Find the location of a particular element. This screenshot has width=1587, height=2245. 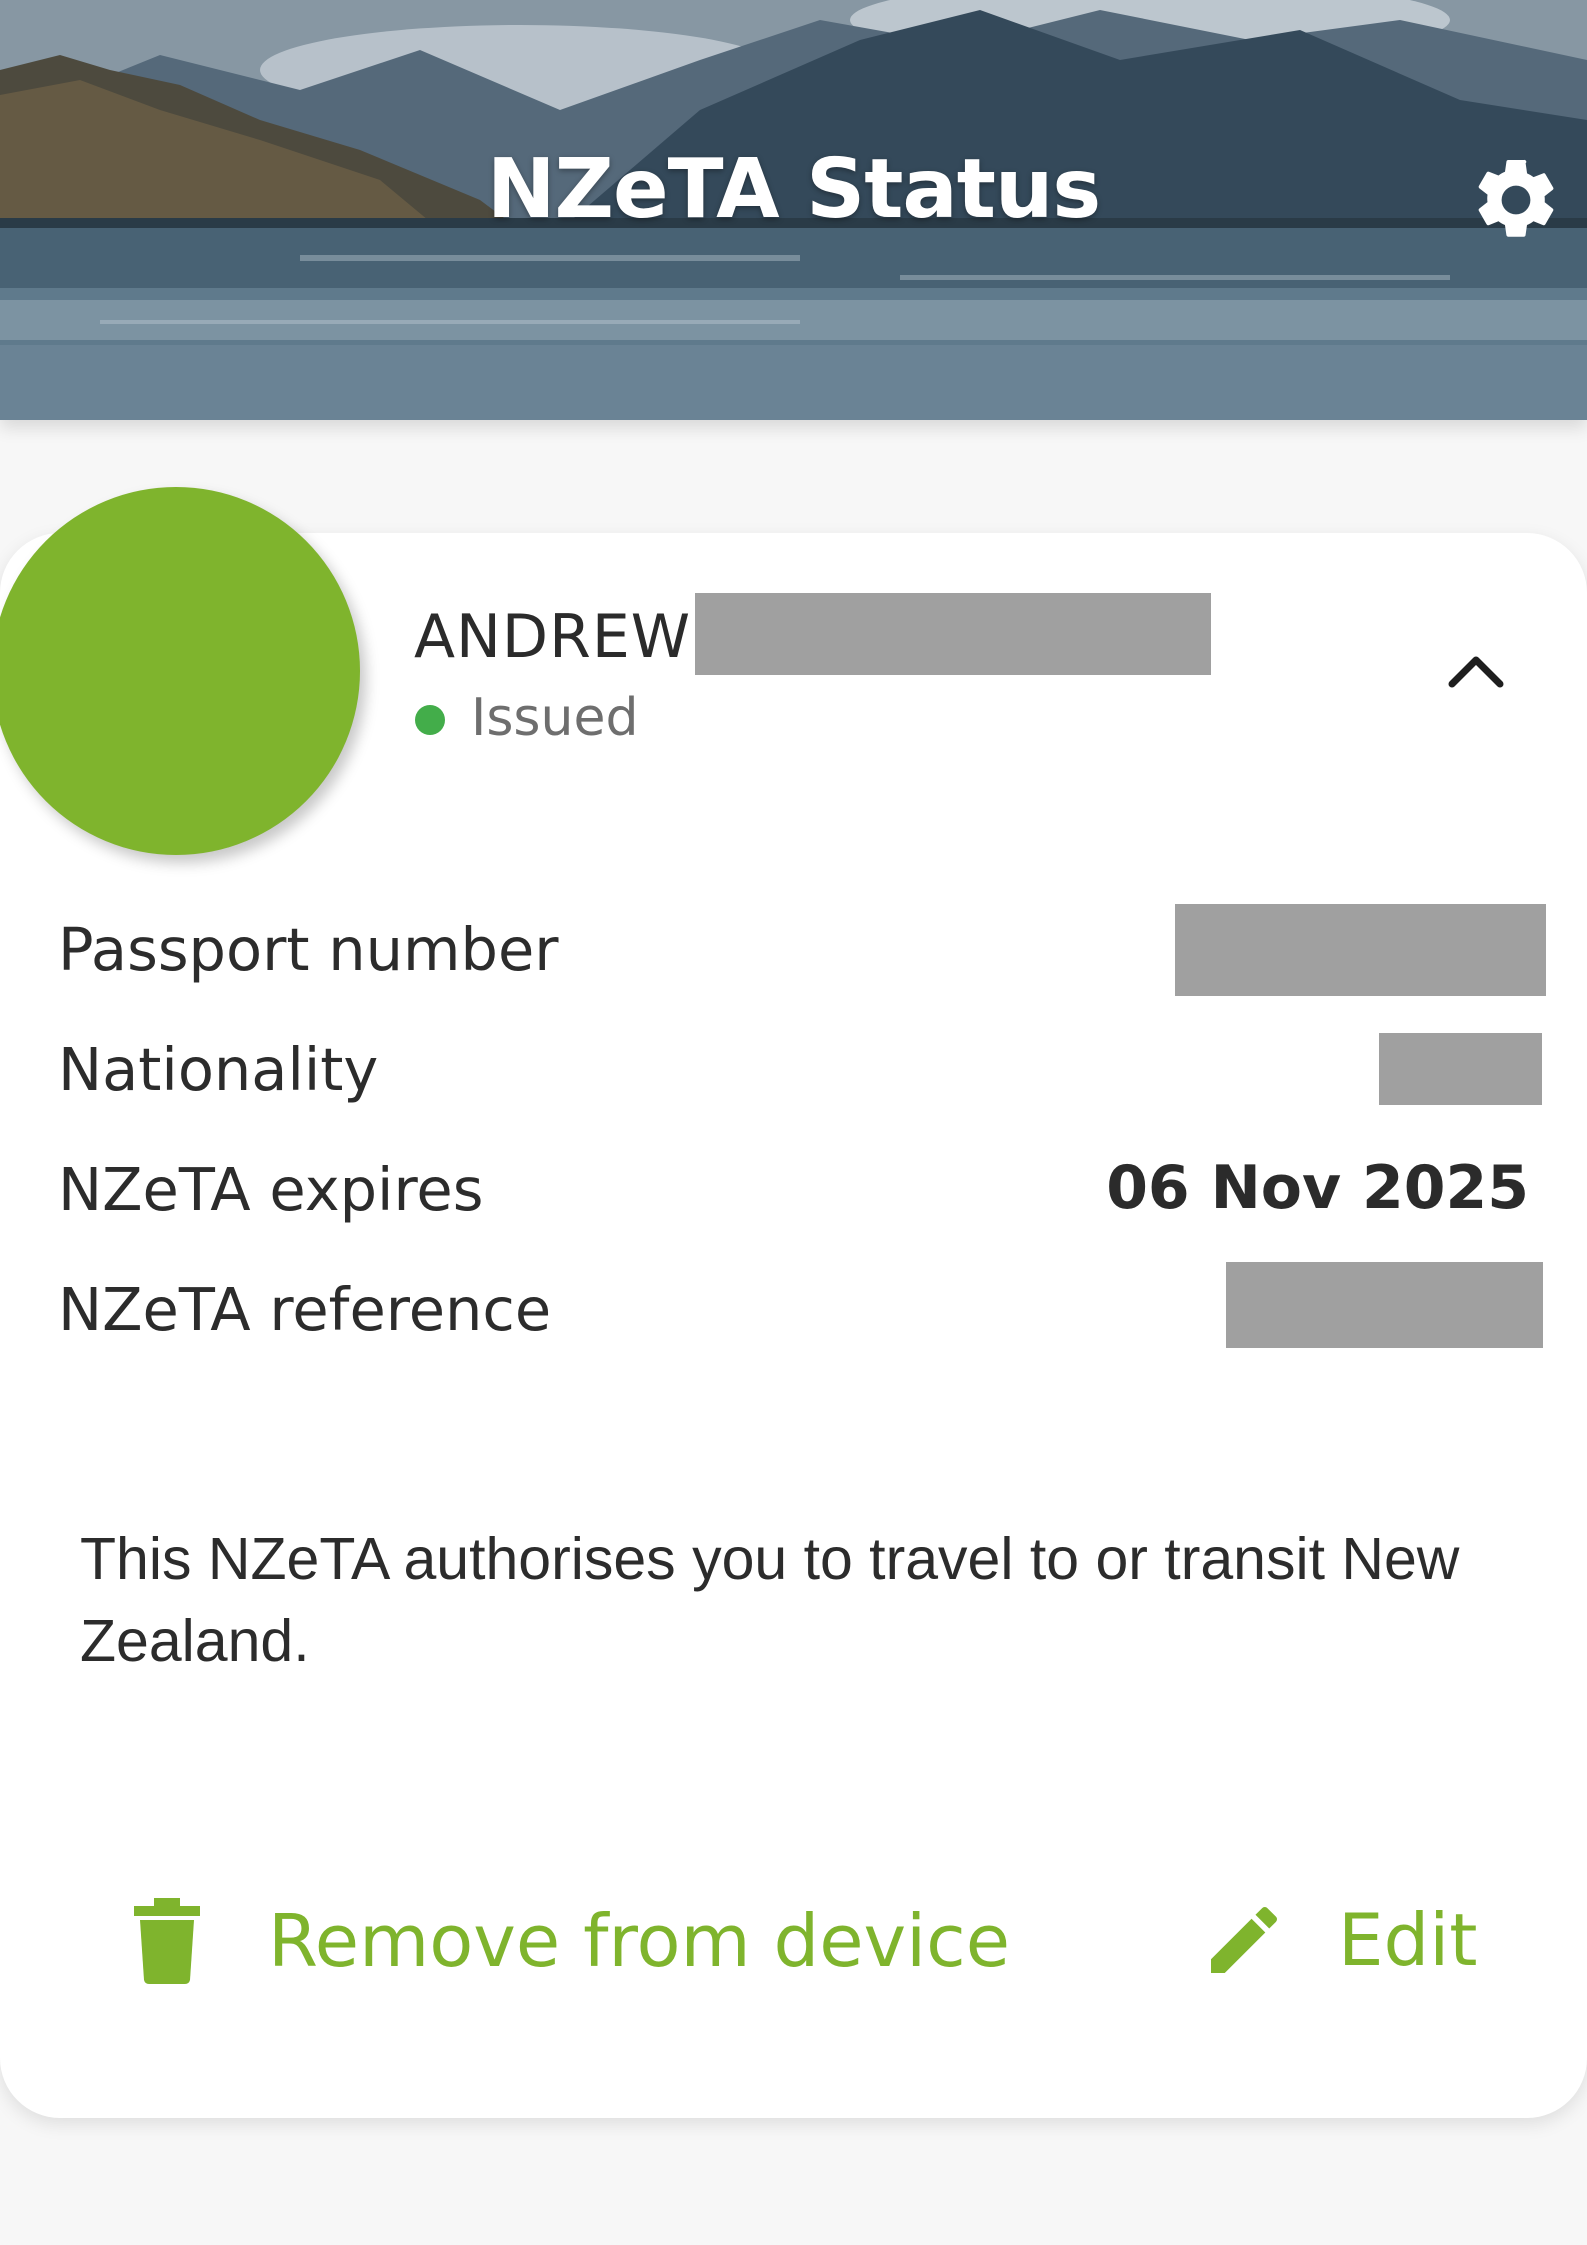

trash-icon is located at coordinates (167, 1941).